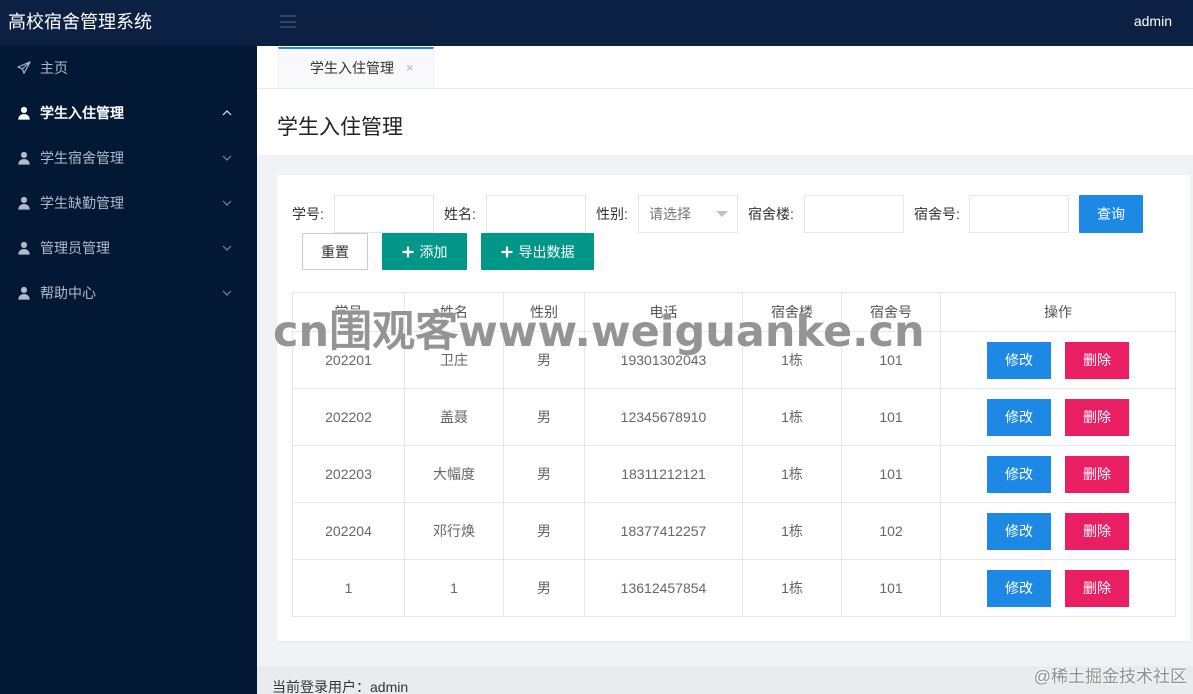  I want to click on export-button: 导出数据, so click(537, 251).